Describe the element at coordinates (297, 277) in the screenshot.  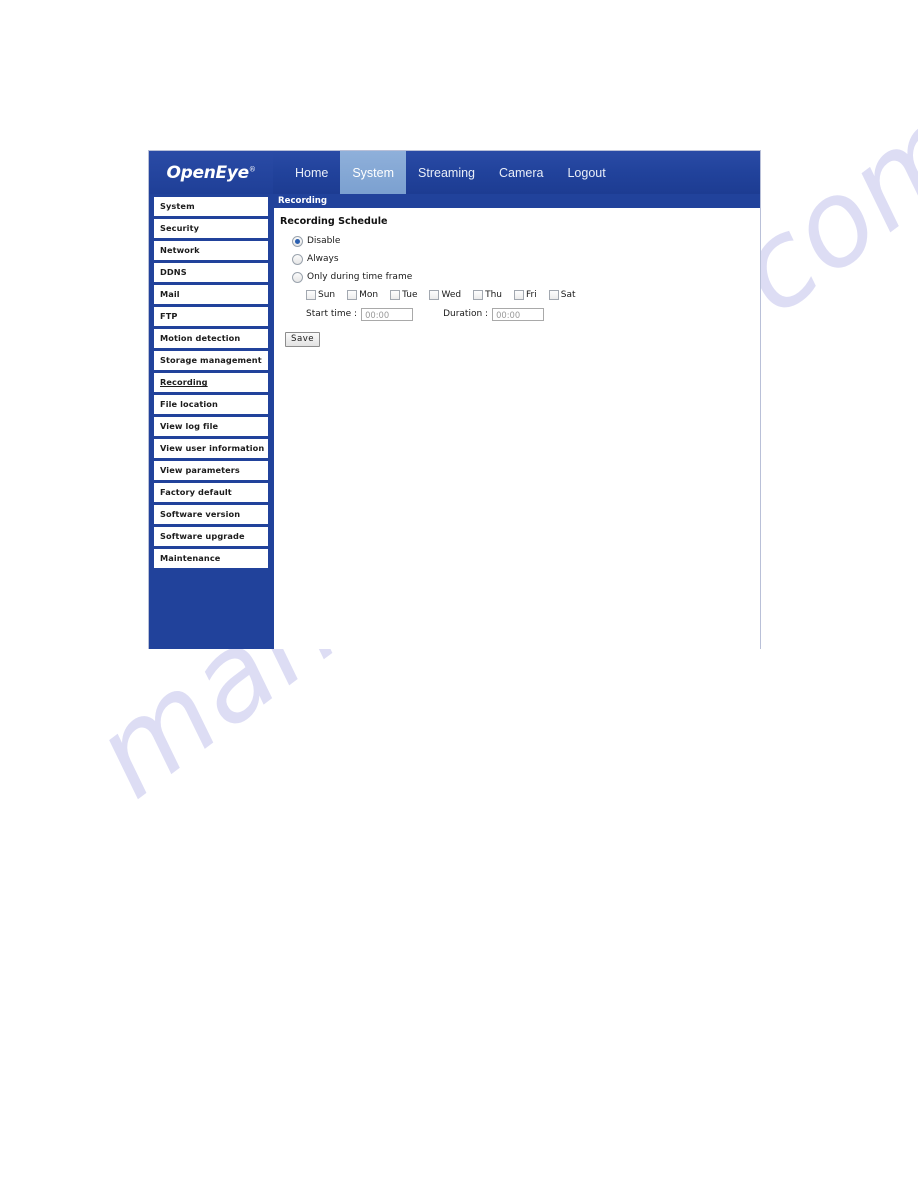
I see `radio-time-frame-icon` at that location.